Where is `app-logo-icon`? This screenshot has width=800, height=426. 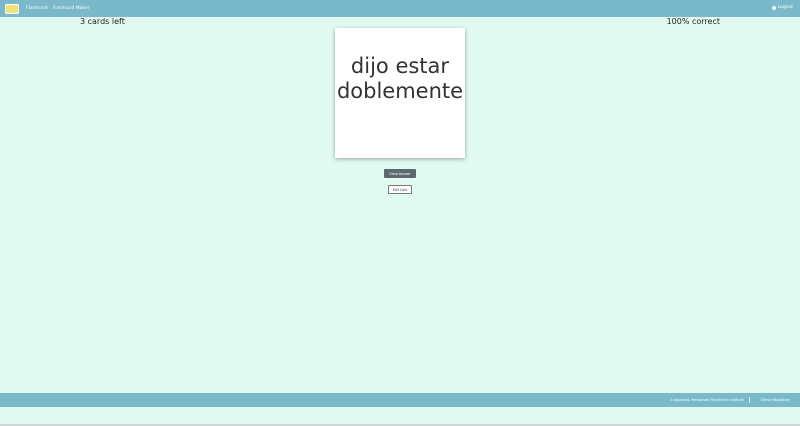 app-logo-icon is located at coordinates (12, 8).